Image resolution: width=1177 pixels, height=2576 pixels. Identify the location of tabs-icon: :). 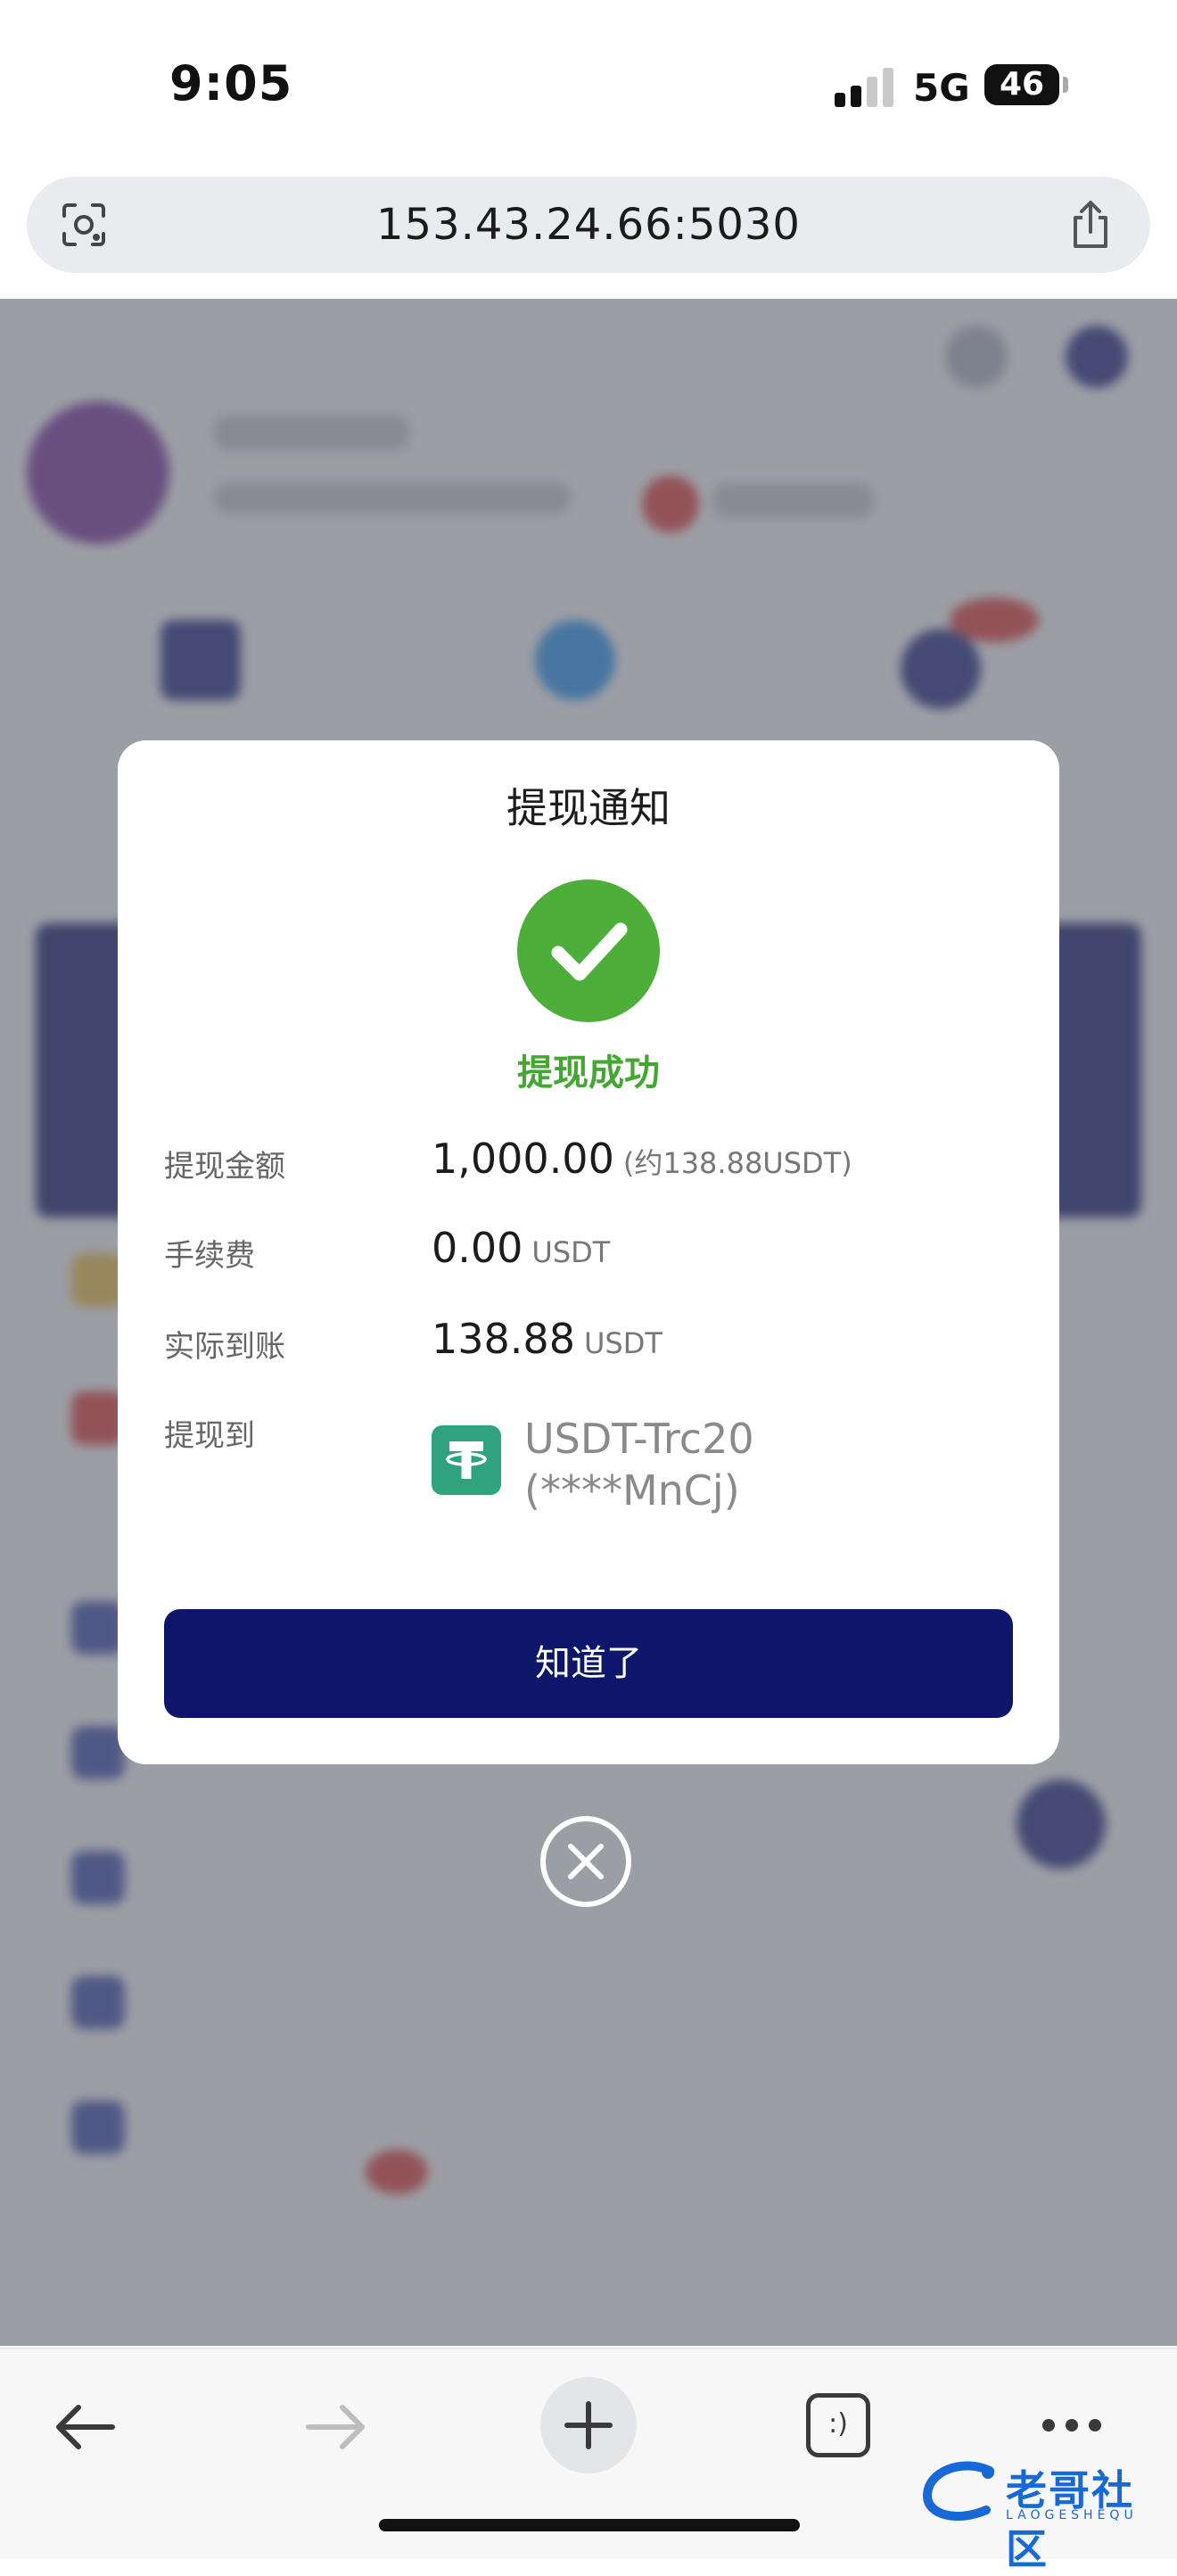
(838, 2425).